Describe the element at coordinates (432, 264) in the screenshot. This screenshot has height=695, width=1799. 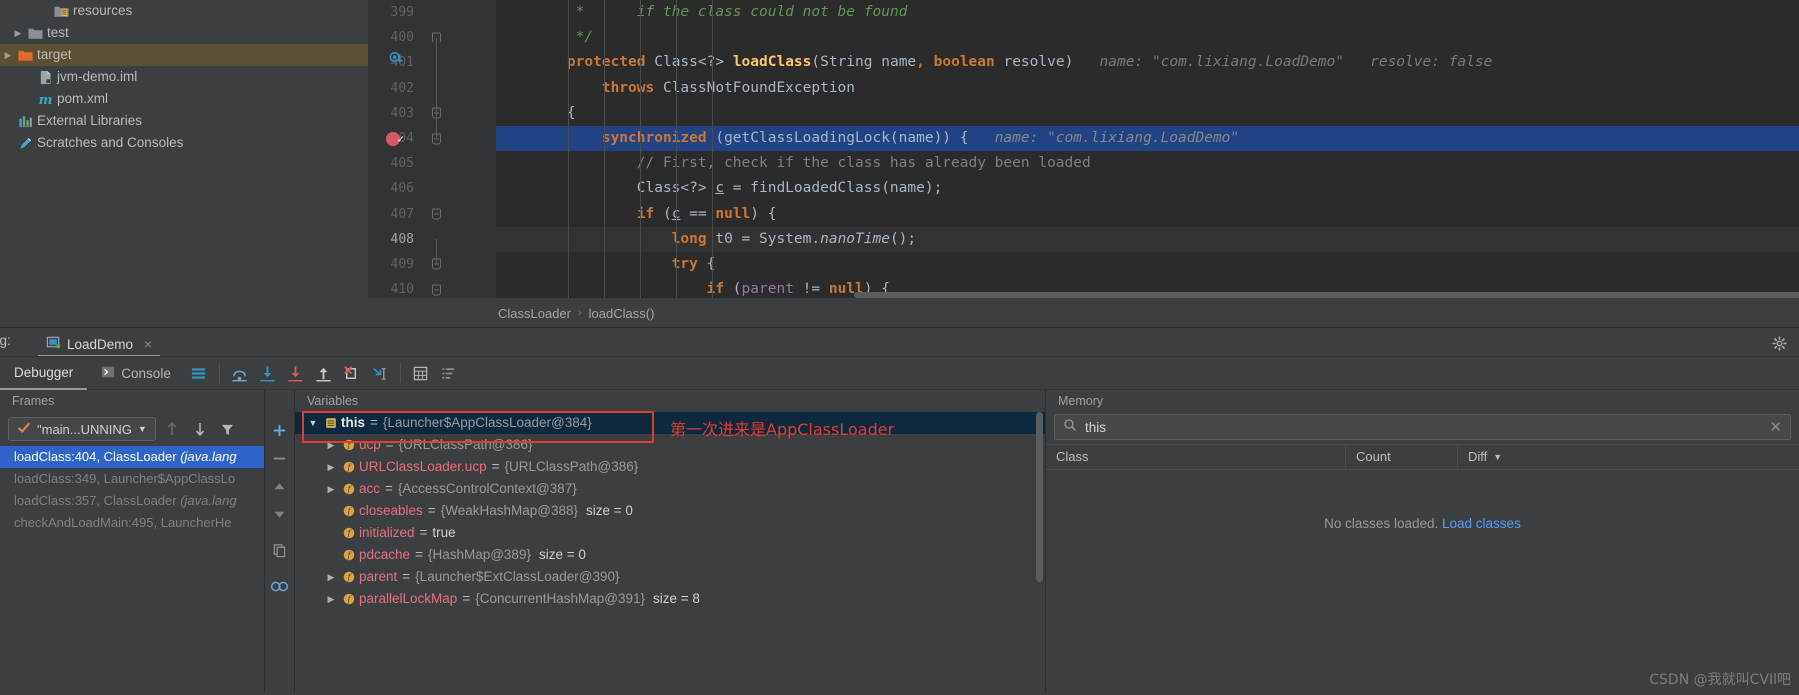
I see `gutter-line-409: 409` at that location.